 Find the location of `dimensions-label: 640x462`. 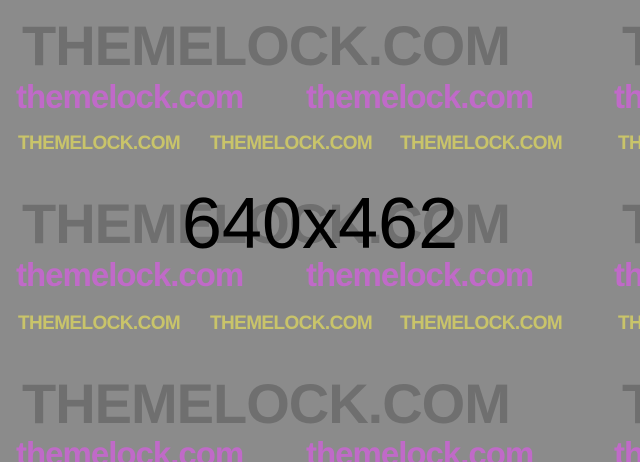

dimensions-label: 640x462 is located at coordinates (320, 224).